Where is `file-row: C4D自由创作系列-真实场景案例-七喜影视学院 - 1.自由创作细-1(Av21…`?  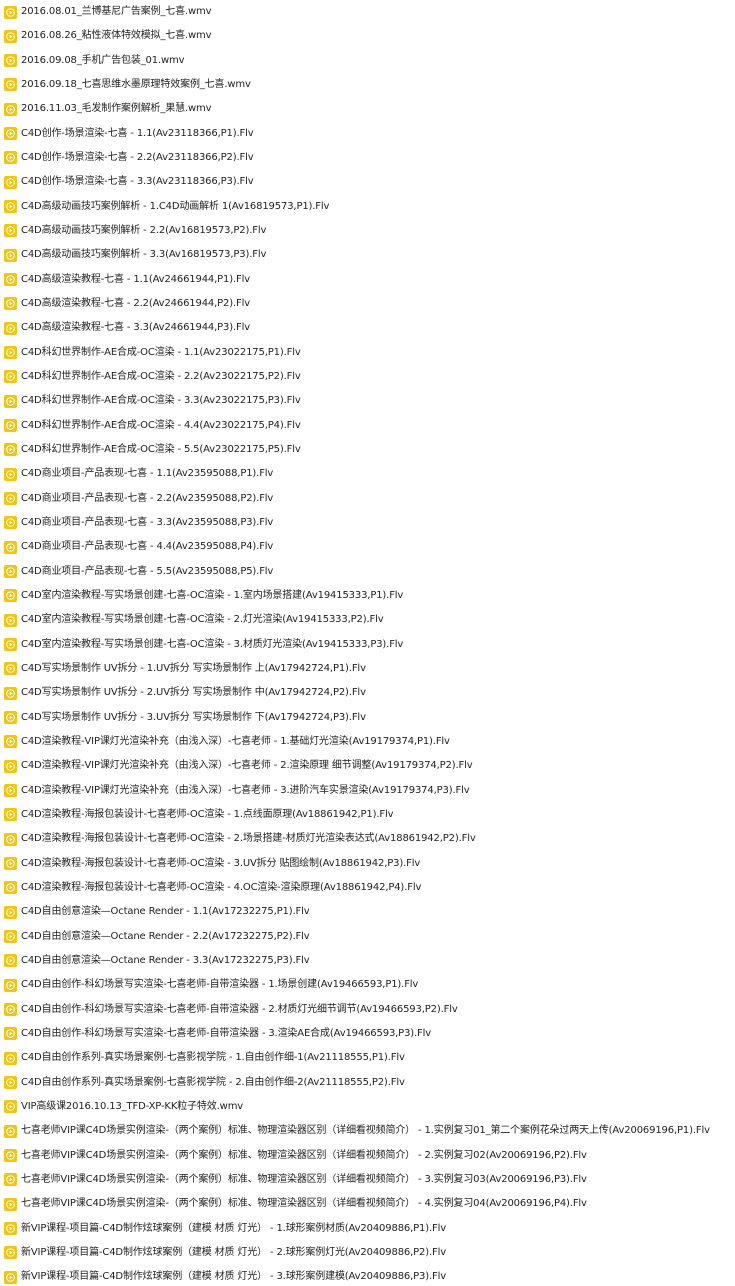
file-row: C4D自由创作系列-真实场景案例-七喜影视学院 - 1.自由创作细-1(Av21… is located at coordinates (369, 1058).